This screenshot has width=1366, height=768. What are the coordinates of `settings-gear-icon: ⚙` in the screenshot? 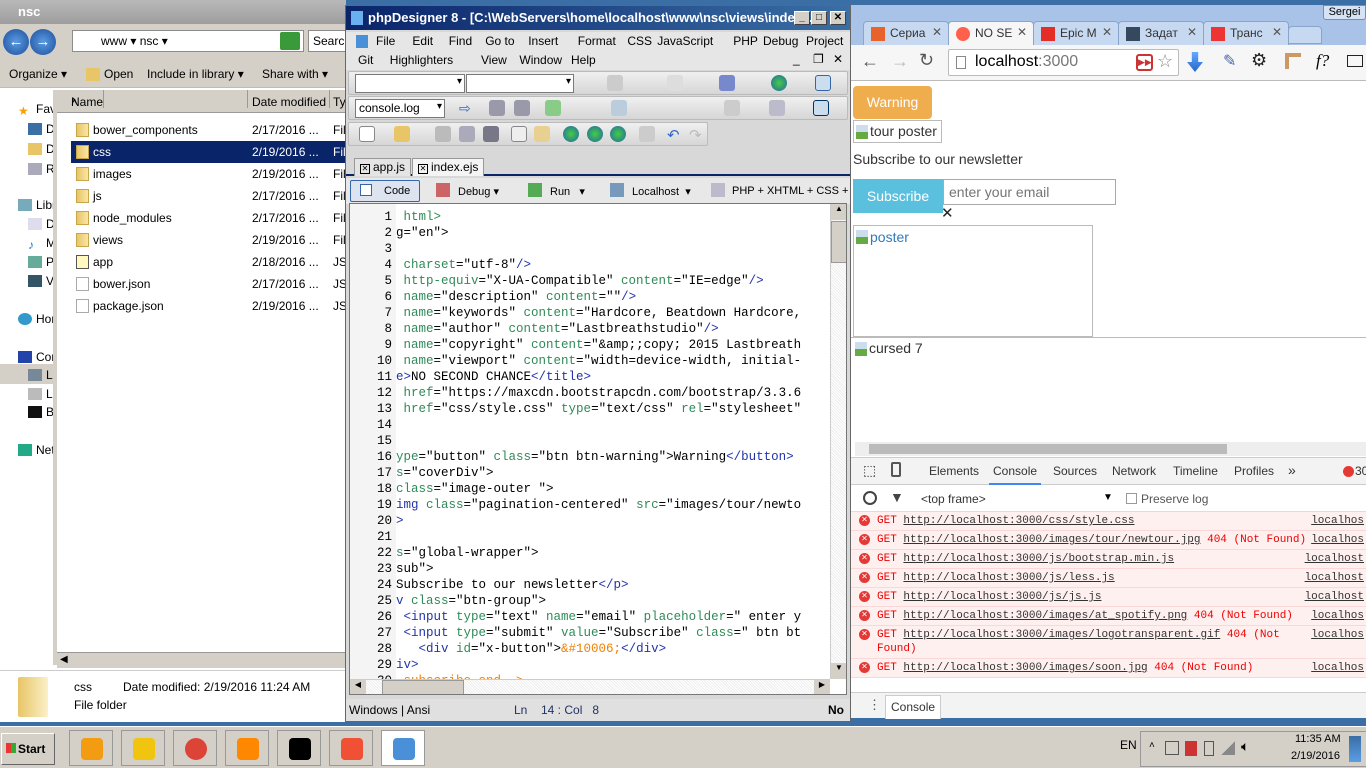 It's located at (1259, 60).